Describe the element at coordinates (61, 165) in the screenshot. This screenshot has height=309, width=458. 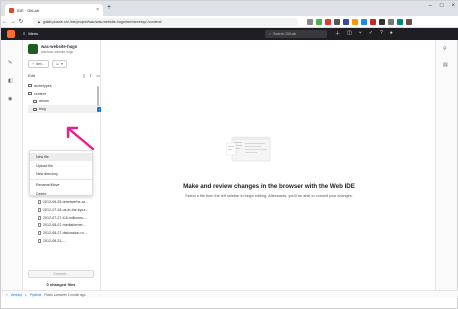
I see `context-upload-file: Upload file` at that location.